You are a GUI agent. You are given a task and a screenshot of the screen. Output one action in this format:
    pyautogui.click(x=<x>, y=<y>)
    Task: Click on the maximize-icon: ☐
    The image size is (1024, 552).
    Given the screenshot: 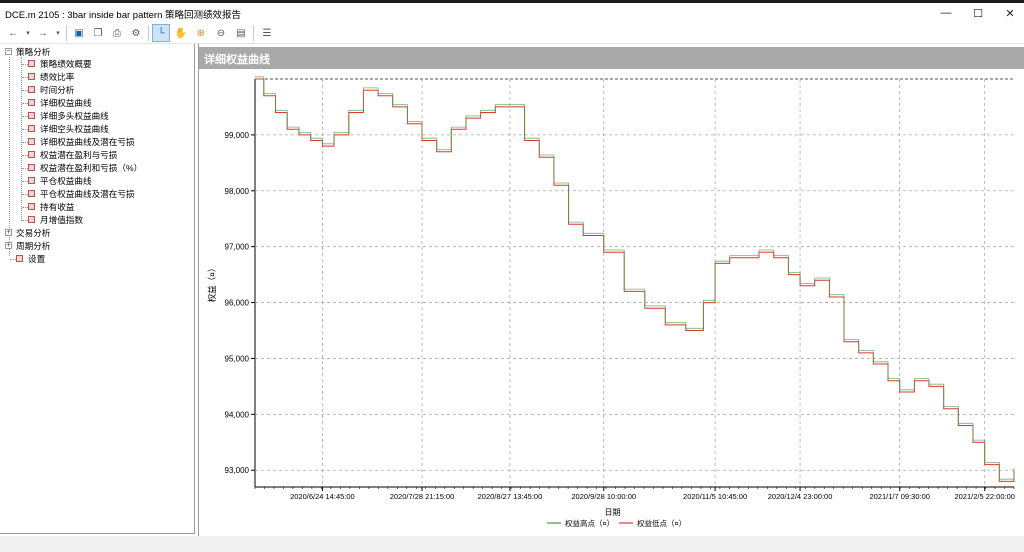 What is the action you would take?
    pyautogui.click(x=978, y=13)
    